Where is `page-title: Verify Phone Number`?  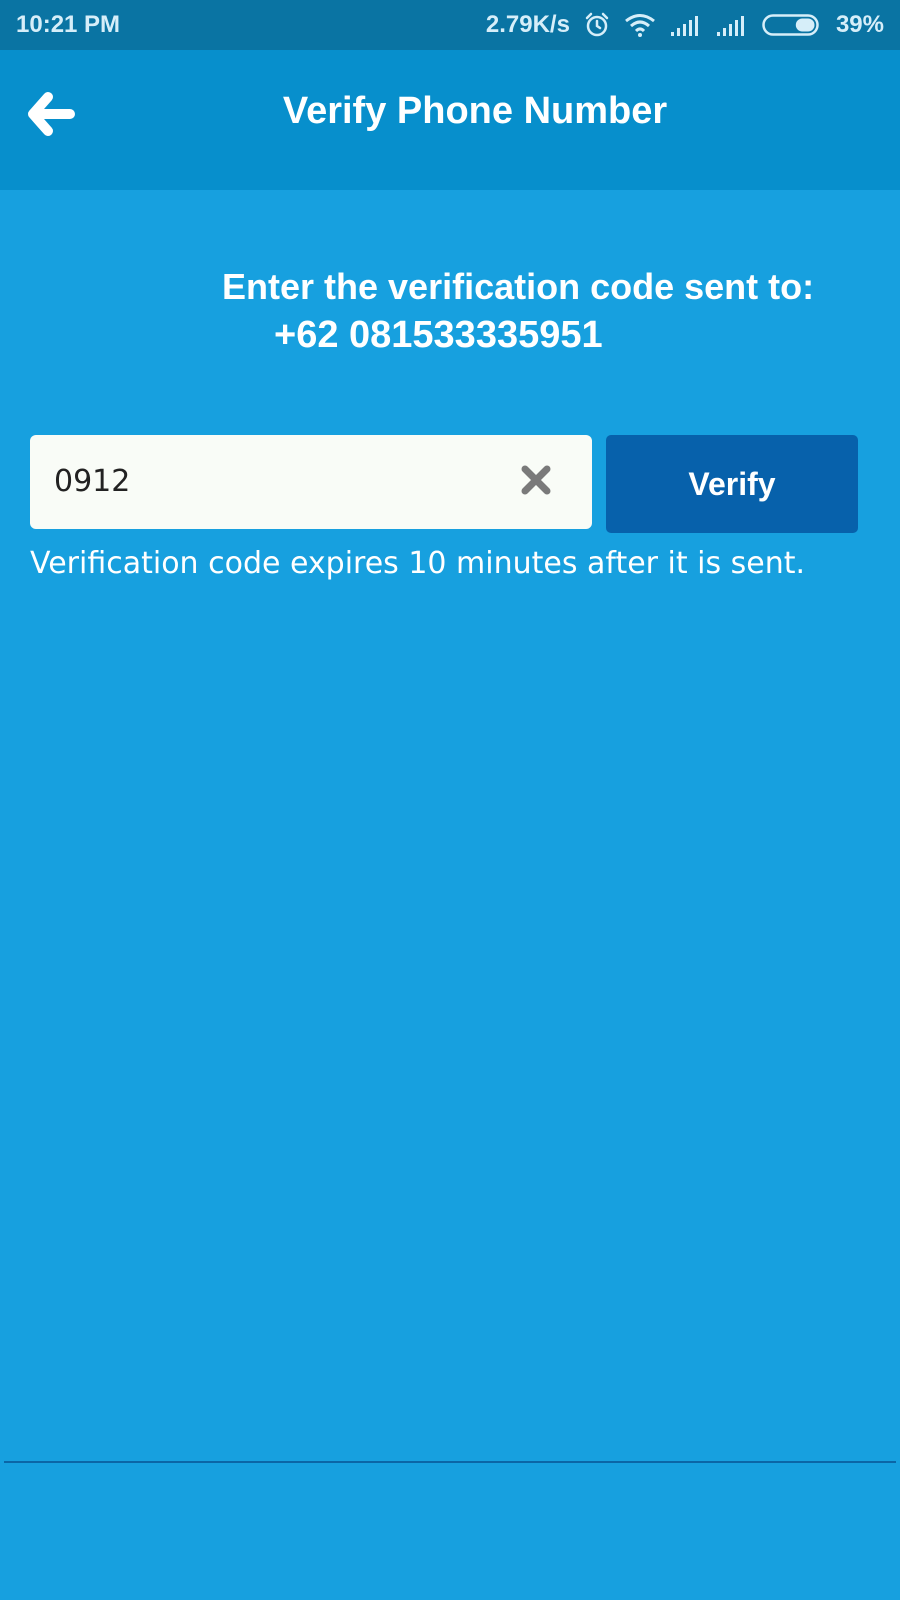
page-title: Verify Phone Number is located at coordinates (475, 111).